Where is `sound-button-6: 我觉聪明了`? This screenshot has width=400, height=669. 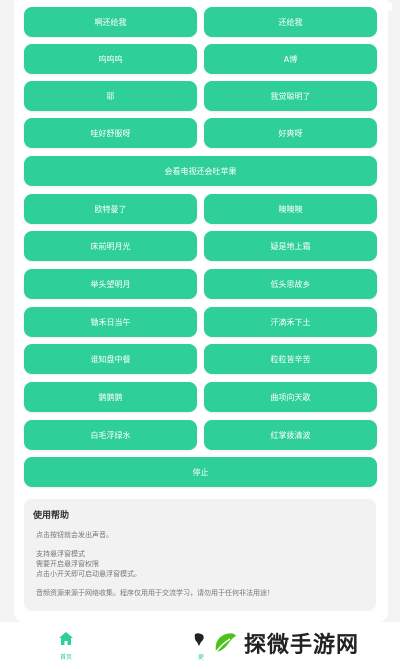 sound-button-6: 我觉聪明了 is located at coordinates (290, 96).